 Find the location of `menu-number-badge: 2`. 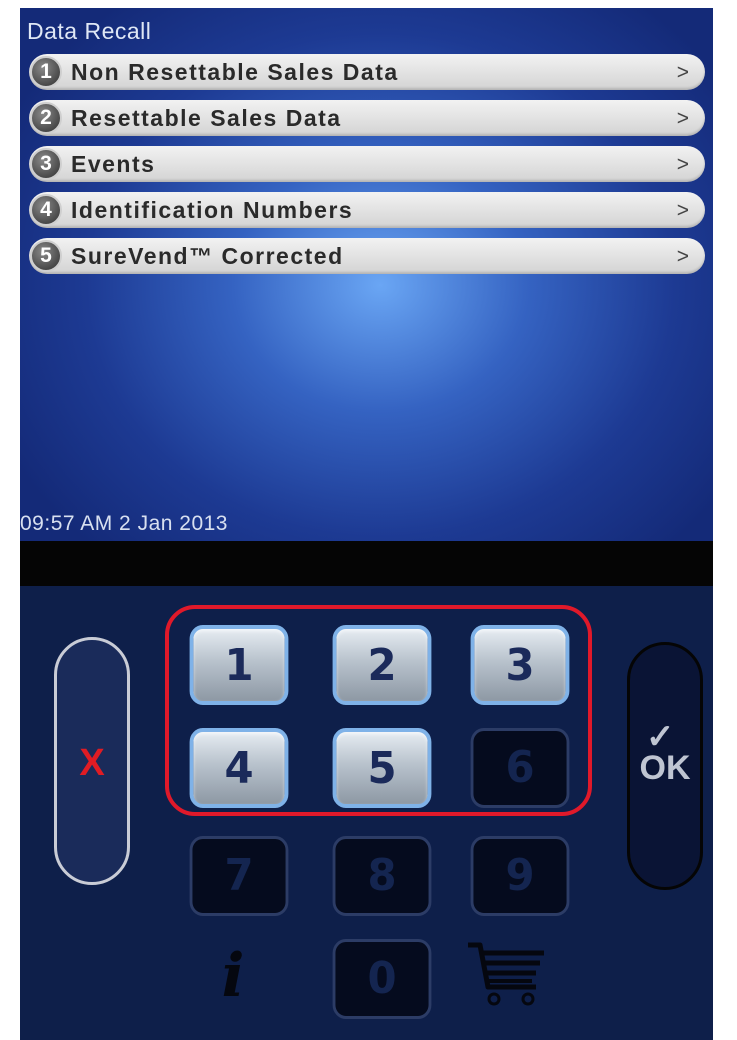

menu-number-badge: 2 is located at coordinates (46, 118).